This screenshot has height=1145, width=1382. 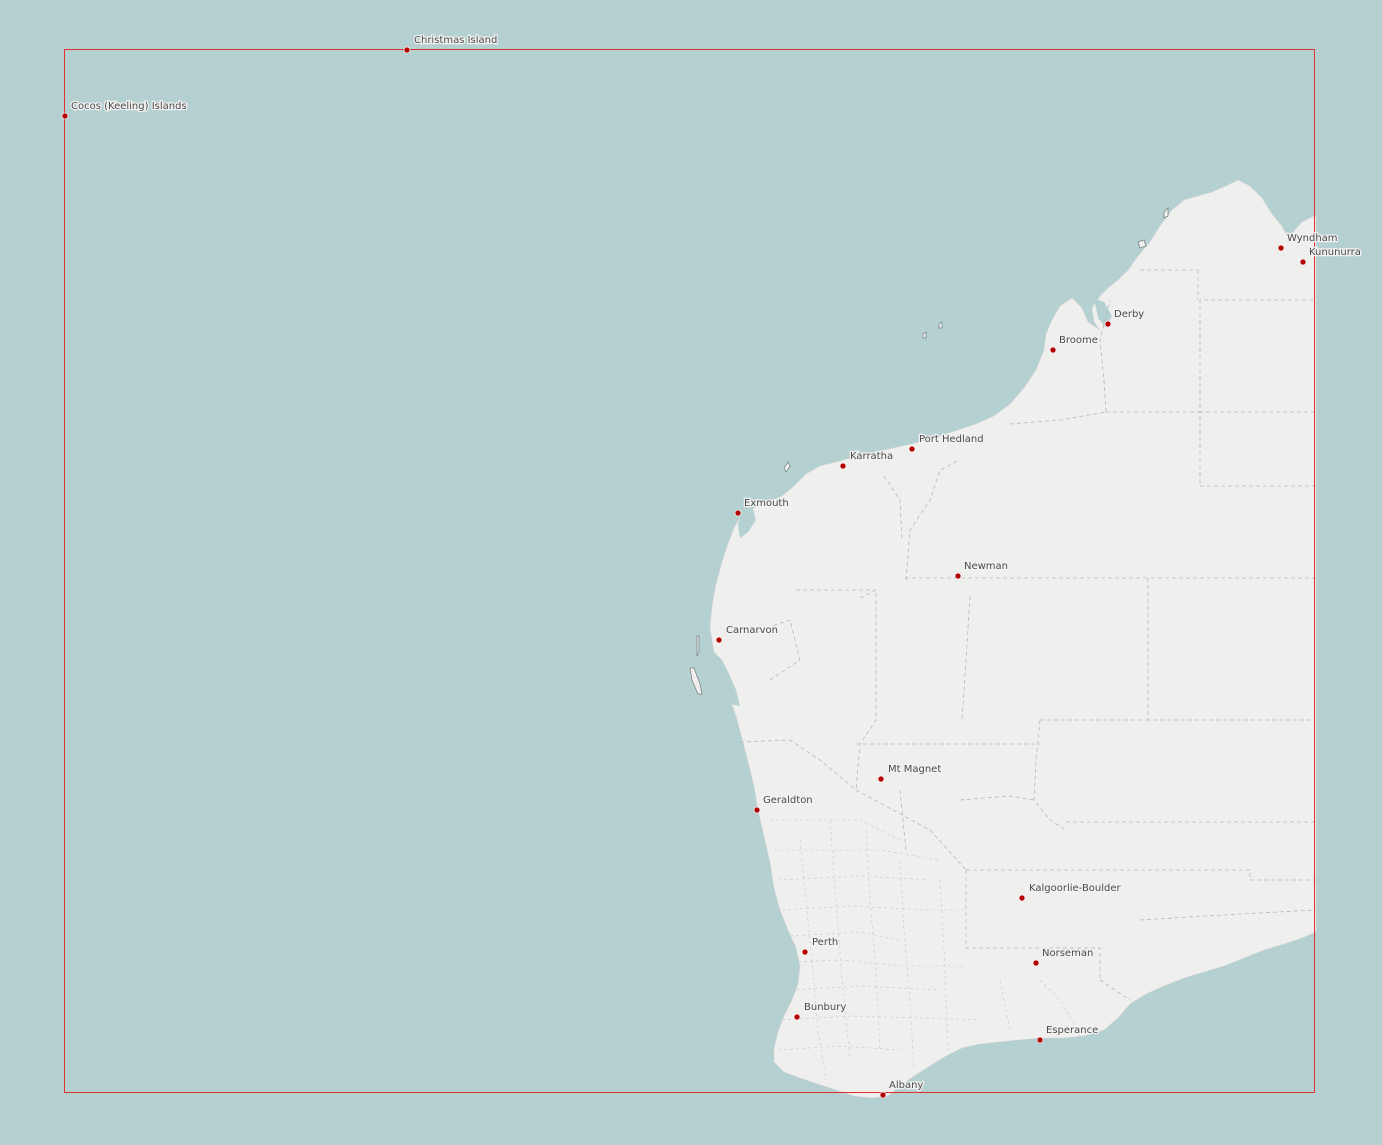 What do you see at coordinates (797, 1017) in the screenshot?
I see `city-dot-bunbury` at bounding box center [797, 1017].